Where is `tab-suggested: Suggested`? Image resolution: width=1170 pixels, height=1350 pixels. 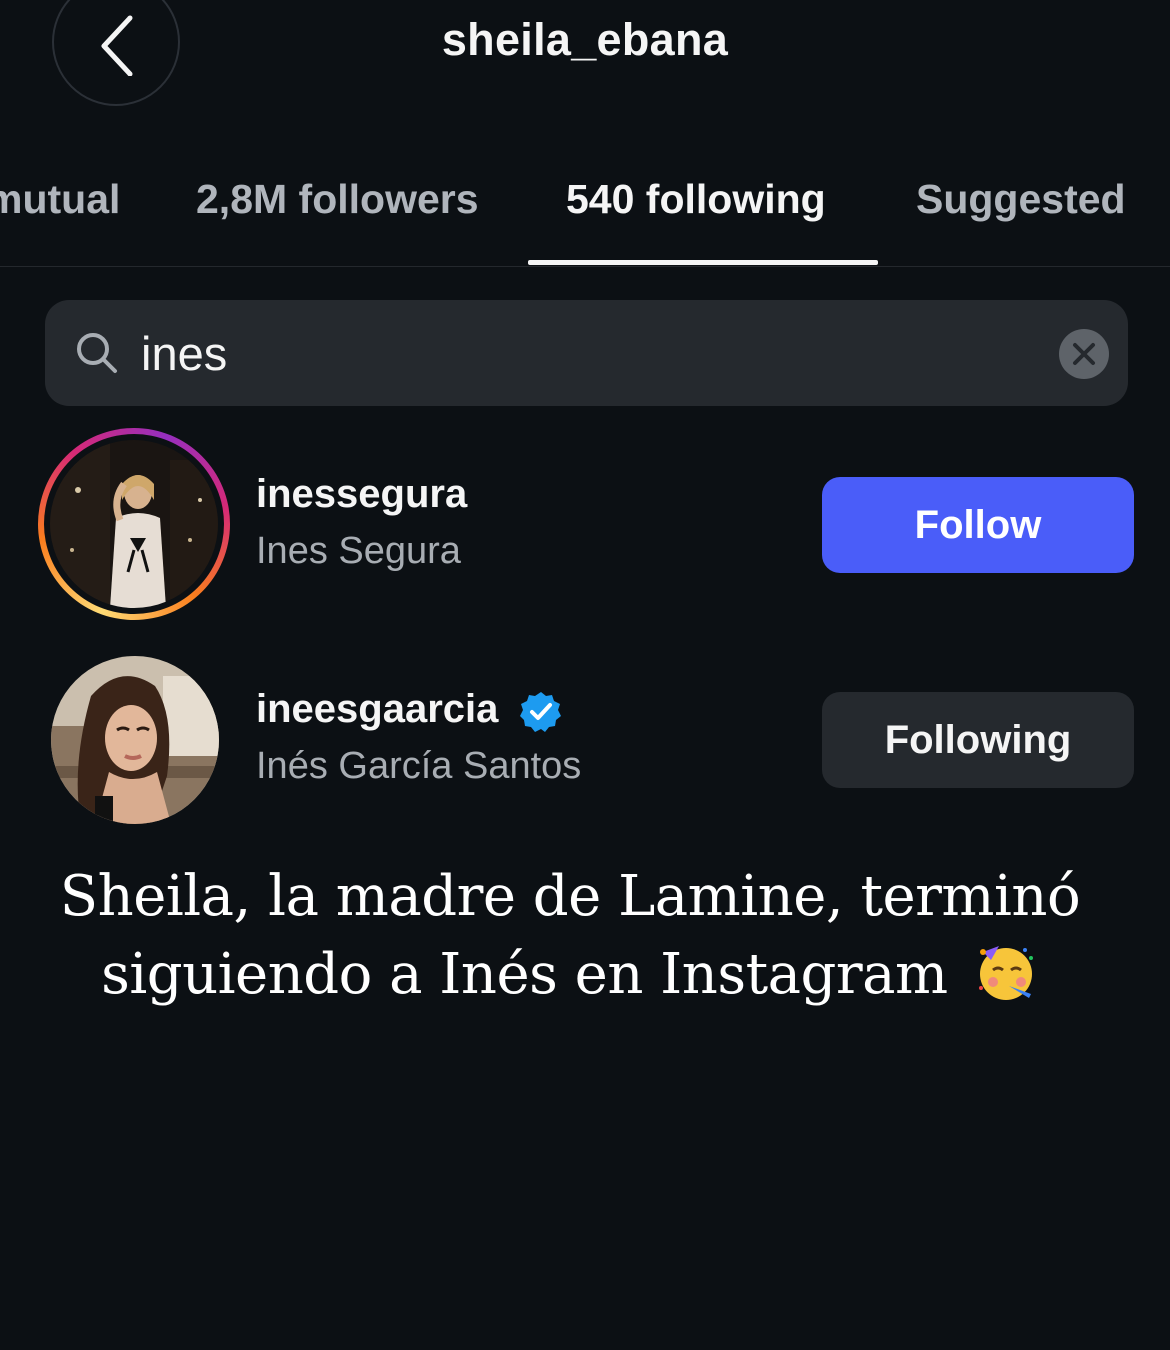
tab-suggested: Suggested is located at coordinates (1021, 199).